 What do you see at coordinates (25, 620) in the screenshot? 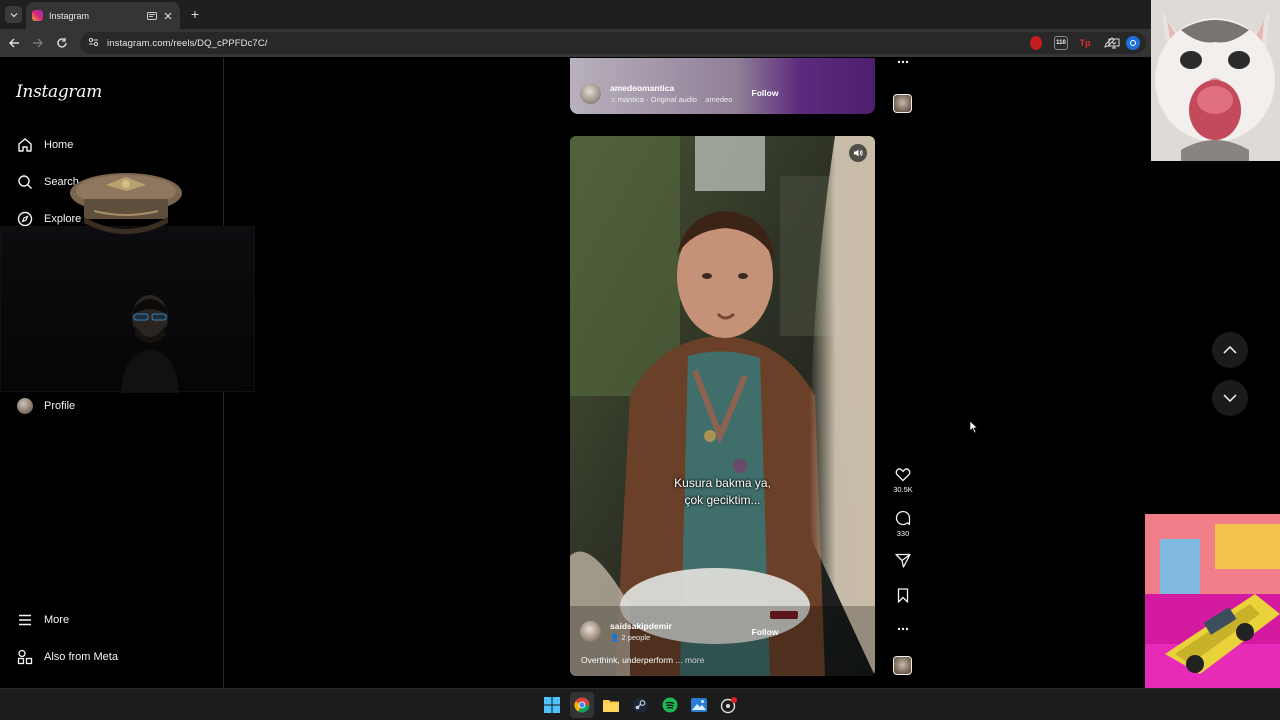
I see `menu-icon` at bounding box center [25, 620].